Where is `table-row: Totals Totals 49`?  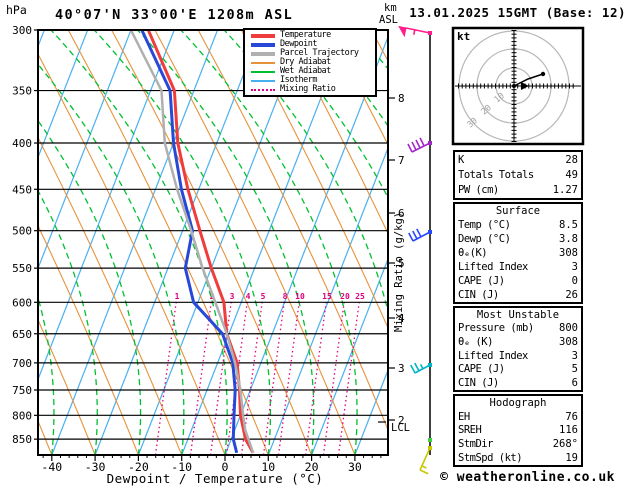
table-row: Totals Totals 49 is located at coordinates (518, 174).